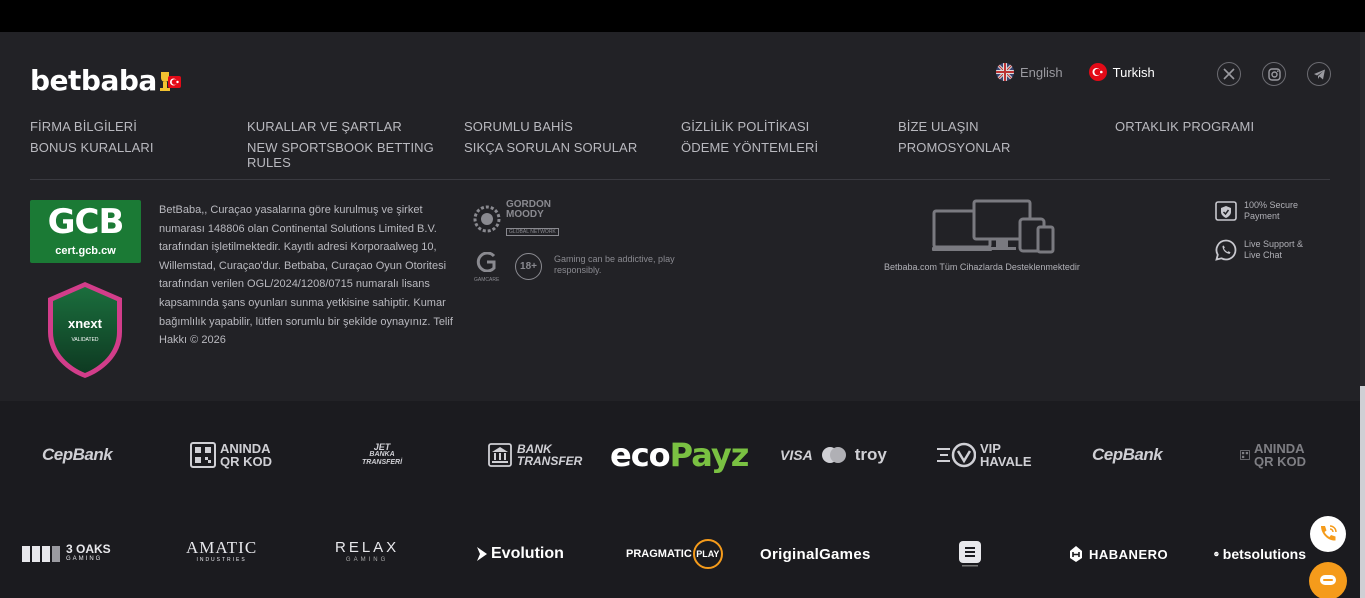 This screenshot has height=598, width=1365. I want to click on nav-col-6: ORTAKLIK PROGRAMI, so click(1223, 137).